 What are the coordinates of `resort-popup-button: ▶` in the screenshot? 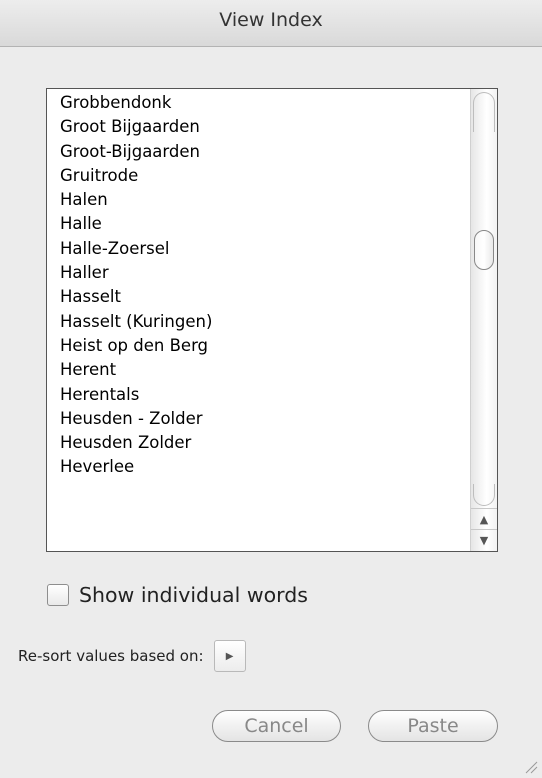 It's located at (229, 656).